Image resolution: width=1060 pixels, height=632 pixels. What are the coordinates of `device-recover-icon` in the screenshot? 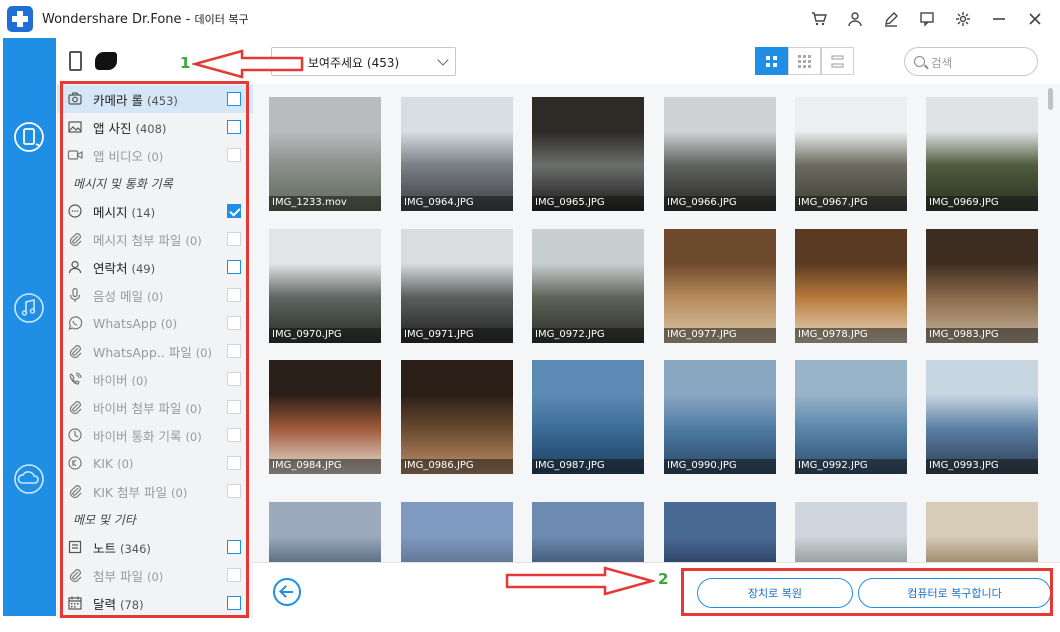 It's located at (29, 137).